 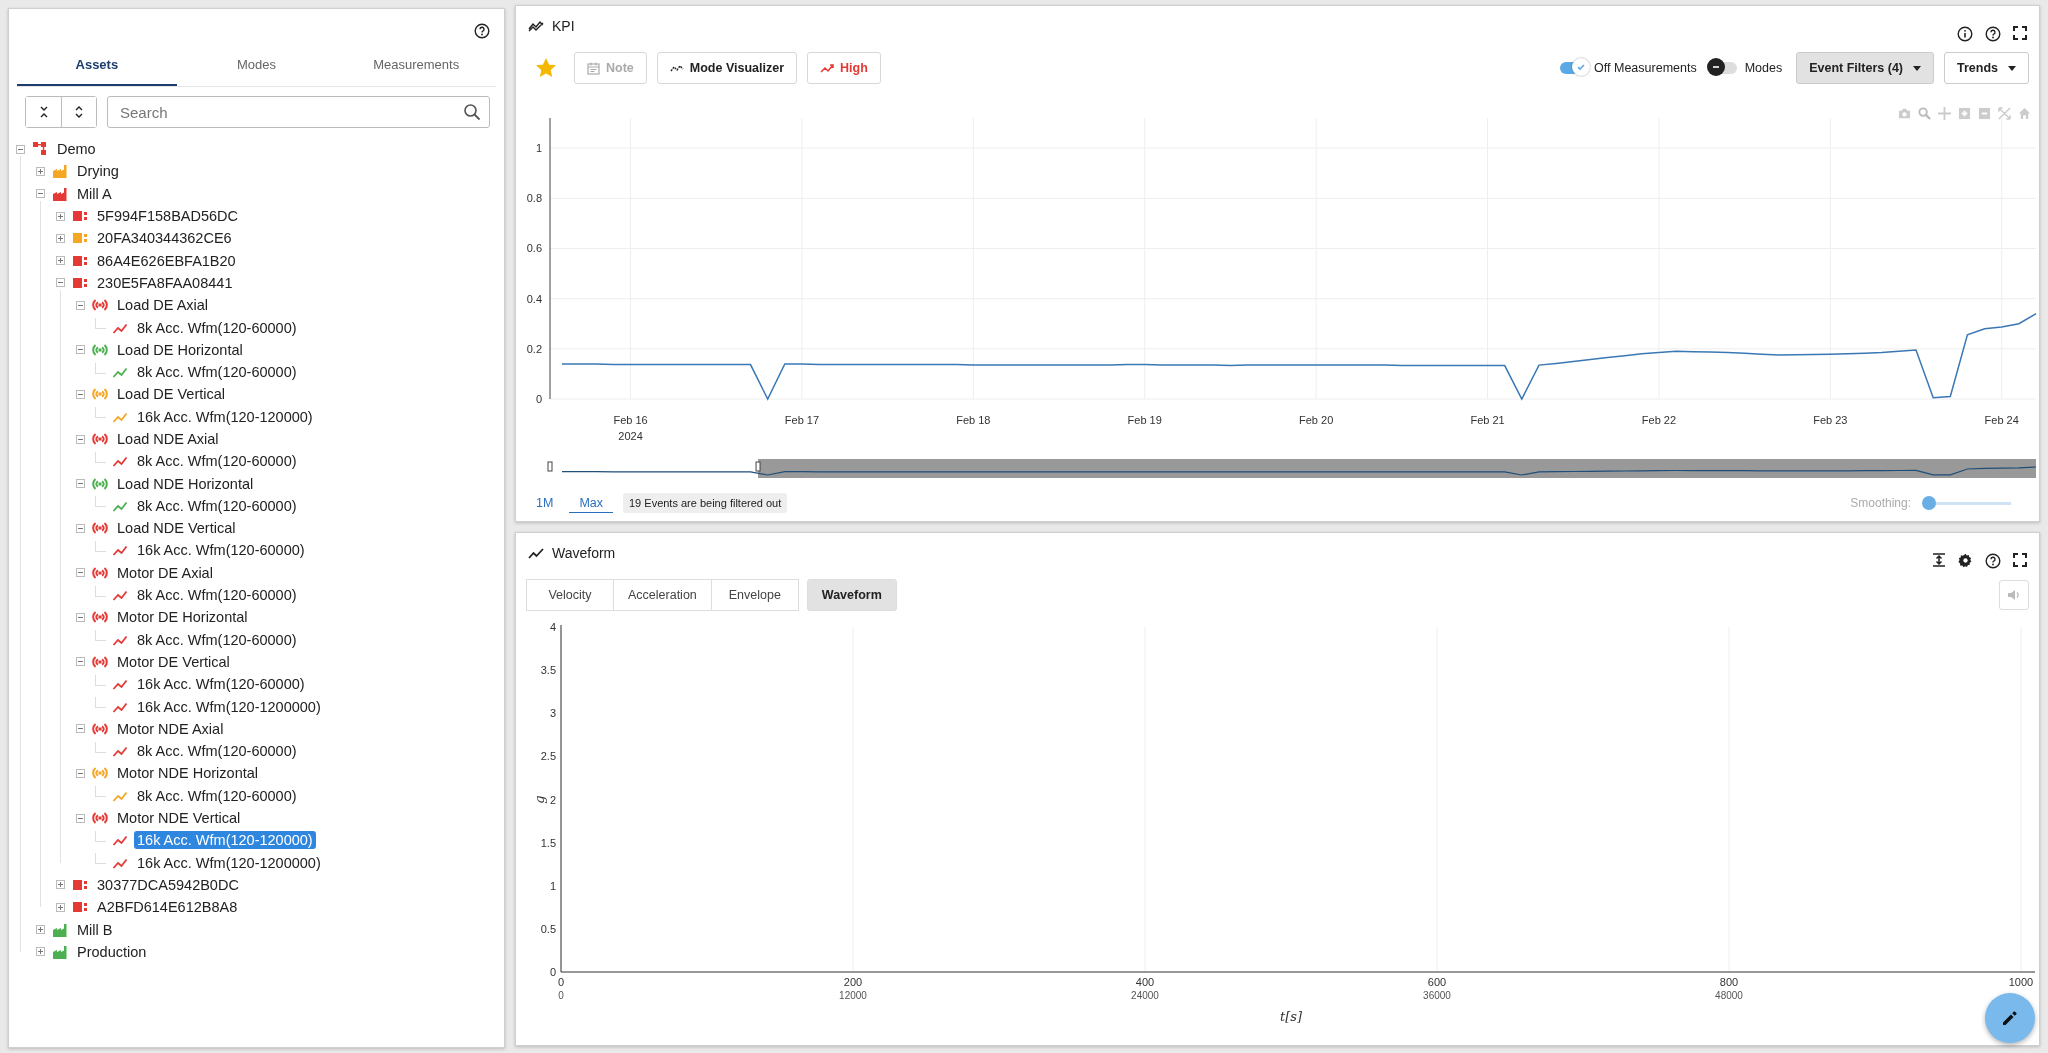 I want to click on axis-label: 0, so click(x=561, y=995).